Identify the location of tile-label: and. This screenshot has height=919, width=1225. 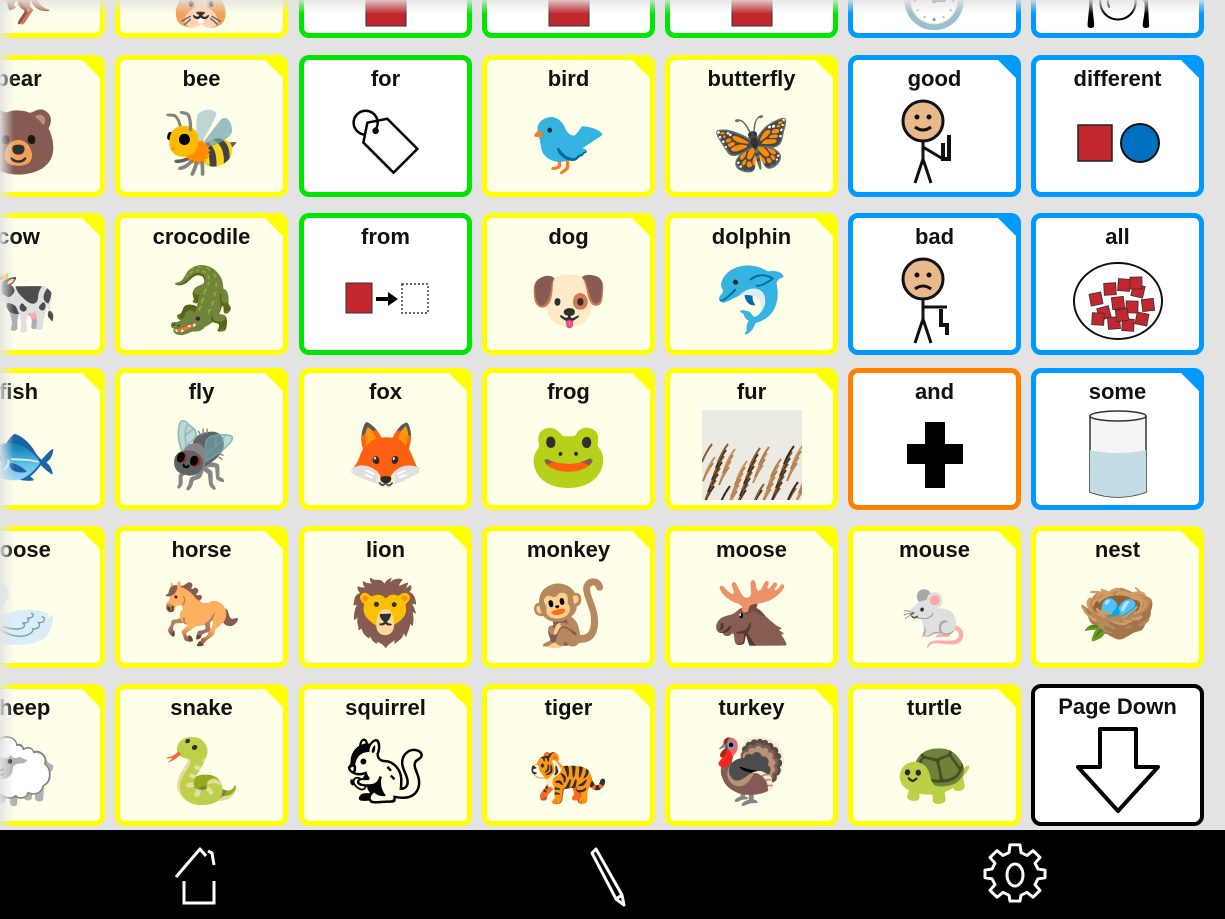
(934, 391).